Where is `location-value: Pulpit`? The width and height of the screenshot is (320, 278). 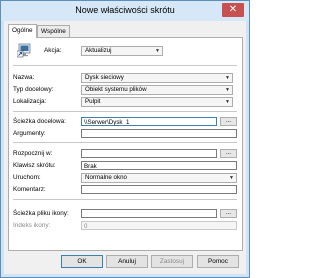
location-value: Pulpit is located at coordinates (93, 101).